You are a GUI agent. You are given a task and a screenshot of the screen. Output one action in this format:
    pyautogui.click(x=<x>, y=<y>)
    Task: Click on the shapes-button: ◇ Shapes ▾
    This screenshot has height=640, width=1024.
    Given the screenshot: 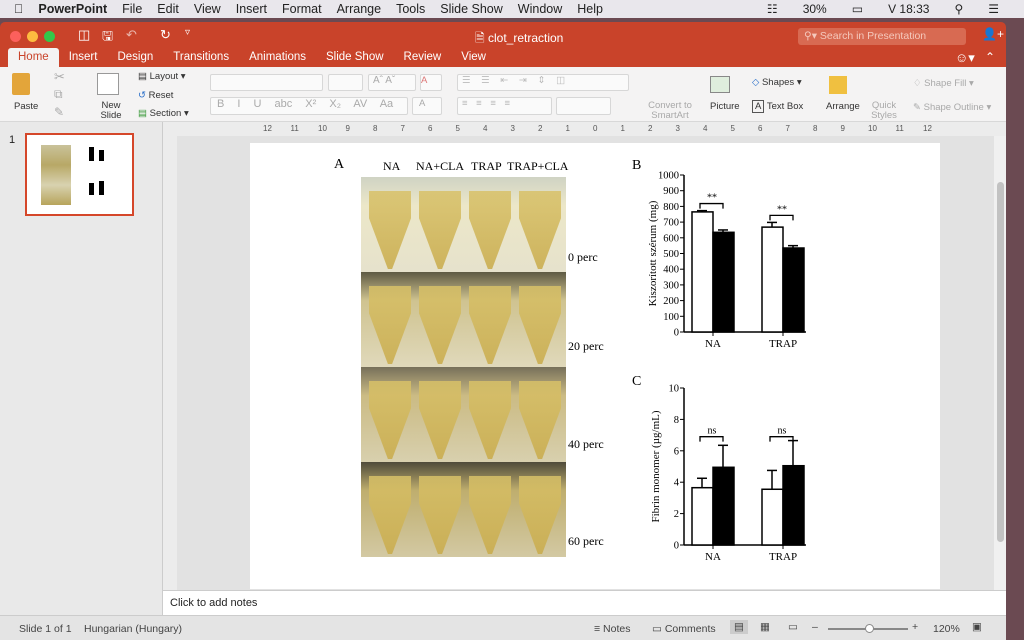 What is the action you would take?
    pyautogui.click(x=777, y=82)
    